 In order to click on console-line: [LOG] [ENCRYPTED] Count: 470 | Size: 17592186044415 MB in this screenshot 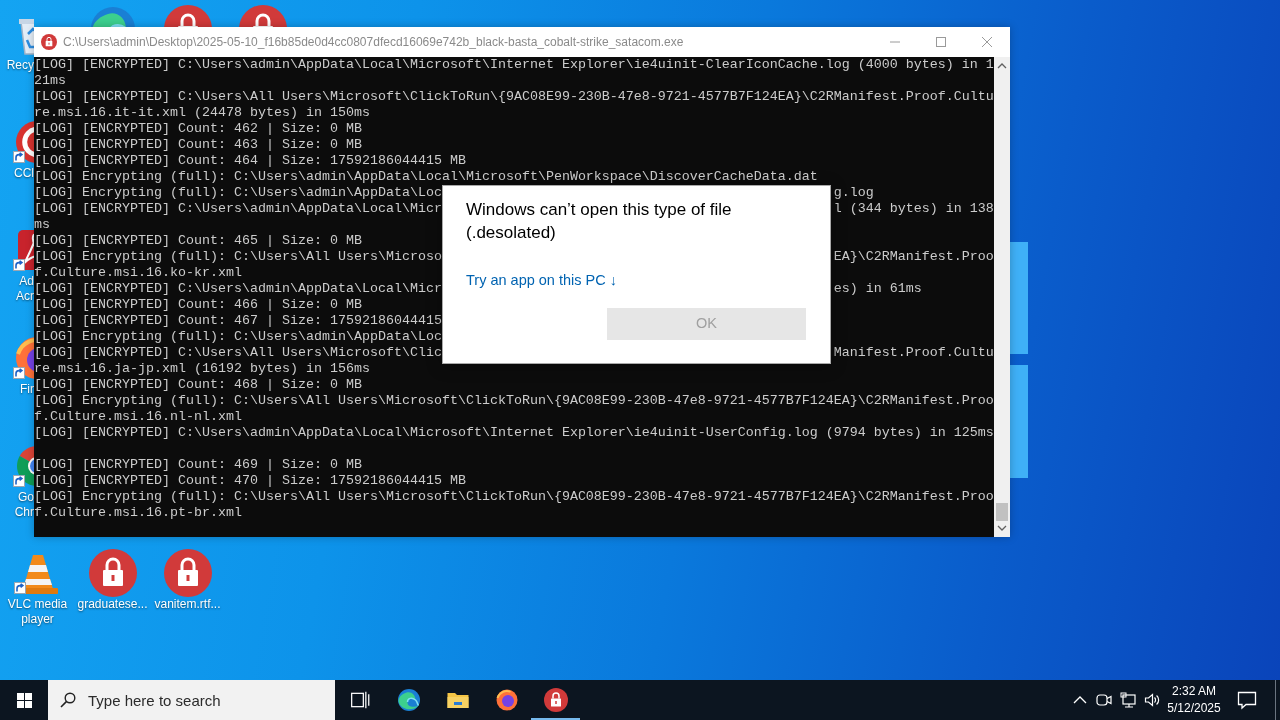, I will do `click(250, 481)`.